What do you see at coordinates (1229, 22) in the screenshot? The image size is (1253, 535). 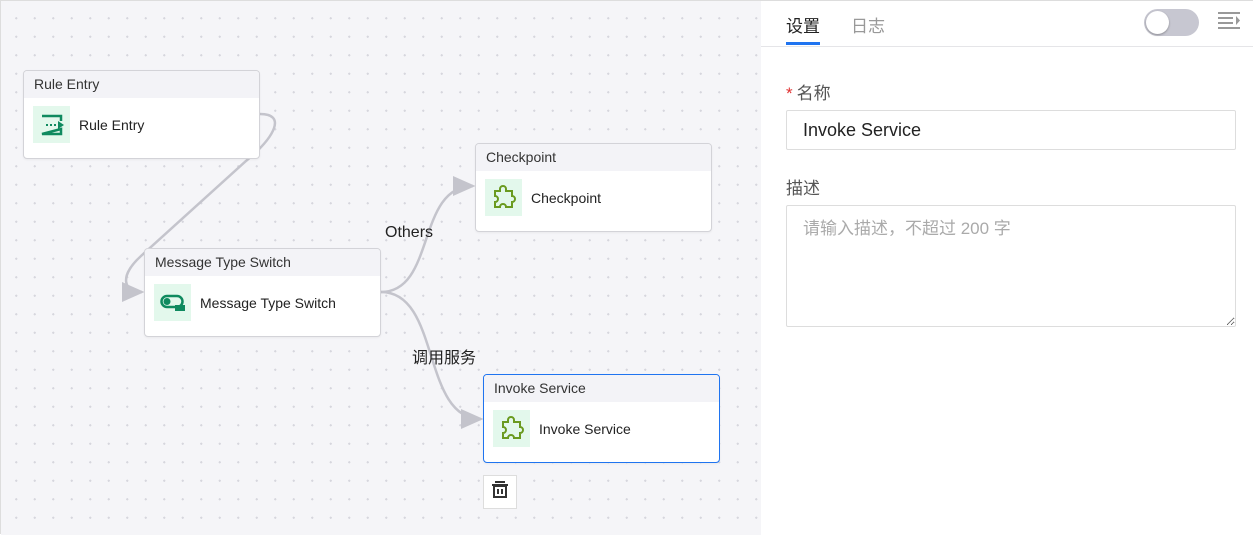 I see `collapse-panel-icon` at bounding box center [1229, 22].